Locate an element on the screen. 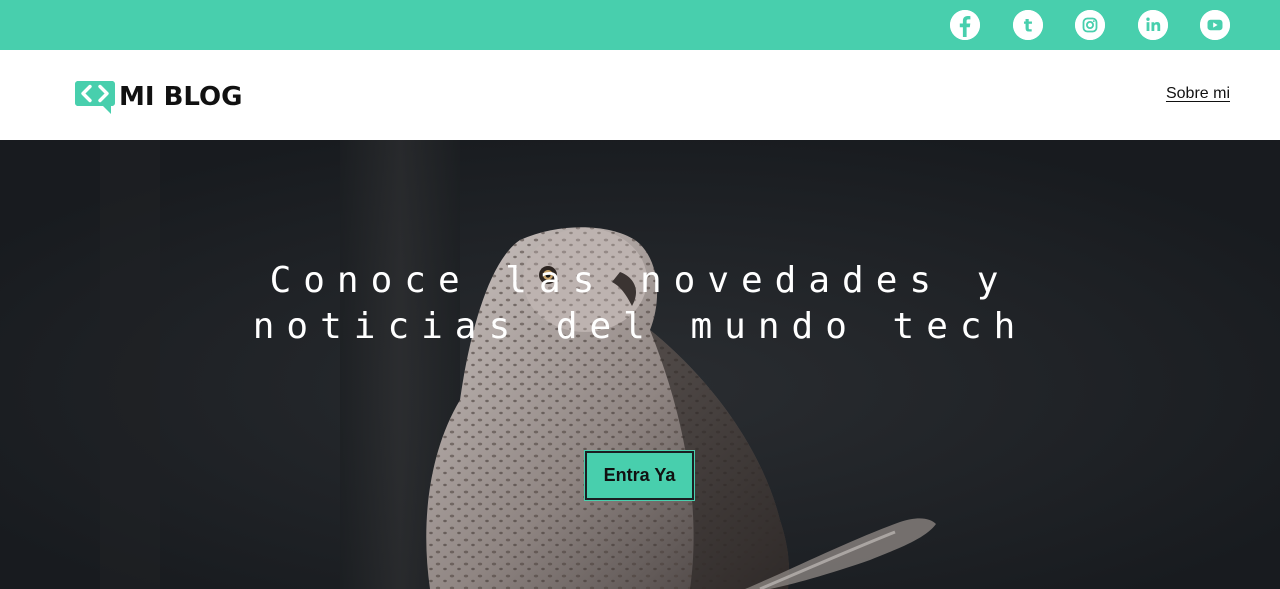  youtube-icon is located at coordinates (1215, 25).